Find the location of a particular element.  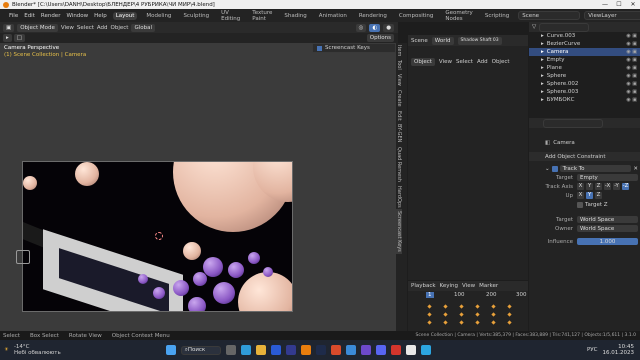

gizmo-toggle: ◎ is located at coordinates (361, 27).